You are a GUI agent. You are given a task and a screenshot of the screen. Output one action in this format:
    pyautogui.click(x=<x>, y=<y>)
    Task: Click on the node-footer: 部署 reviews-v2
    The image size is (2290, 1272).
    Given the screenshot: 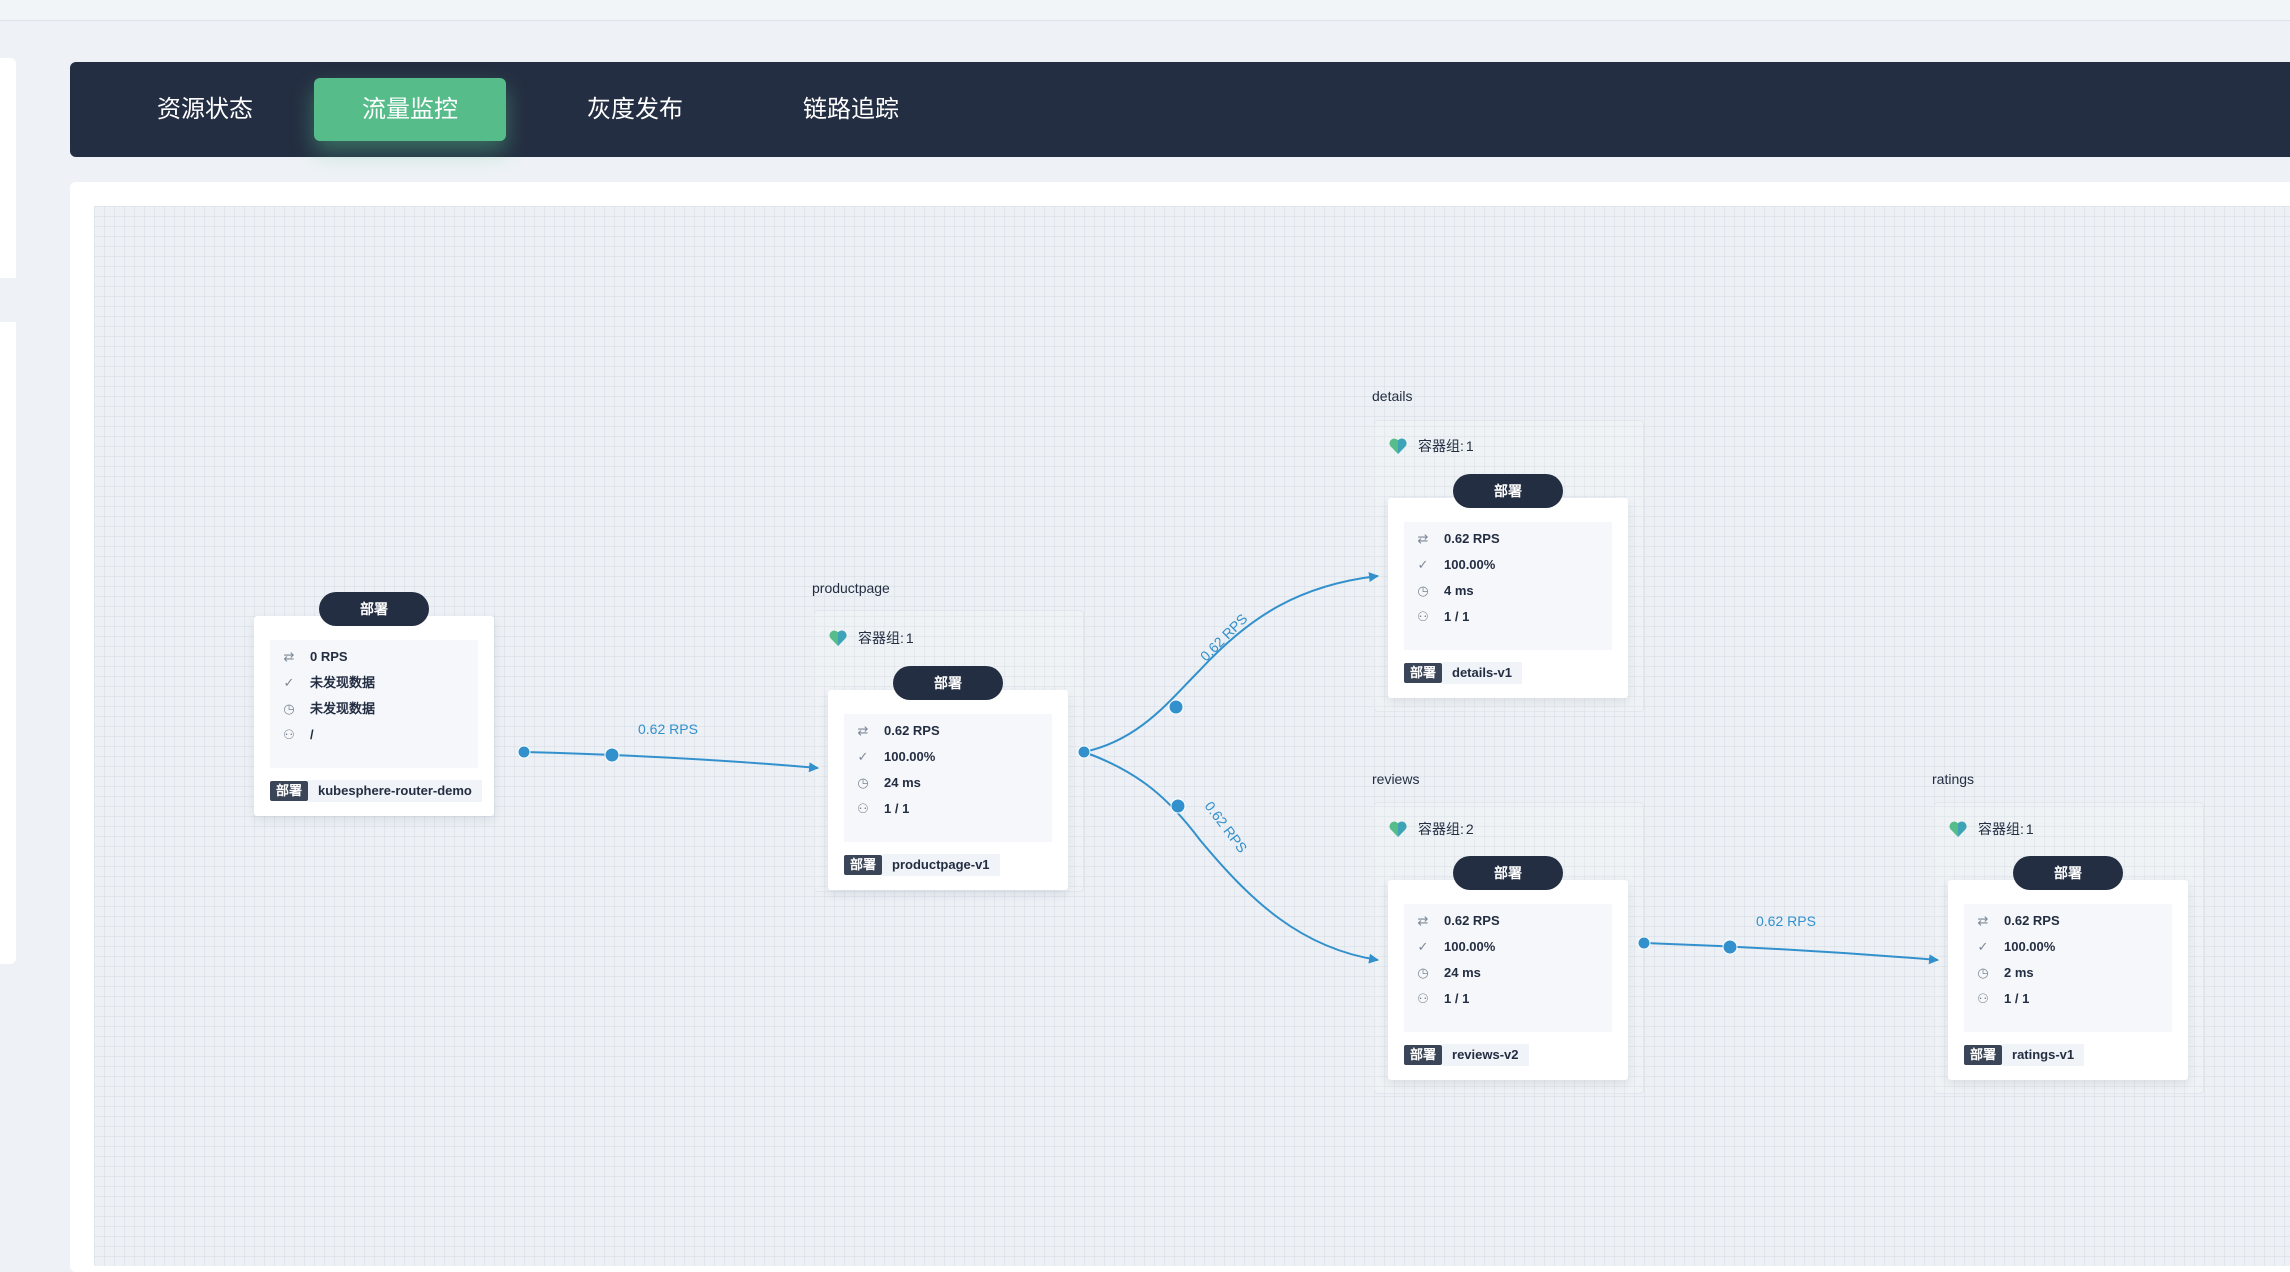 What is the action you would take?
    pyautogui.click(x=1466, y=1055)
    